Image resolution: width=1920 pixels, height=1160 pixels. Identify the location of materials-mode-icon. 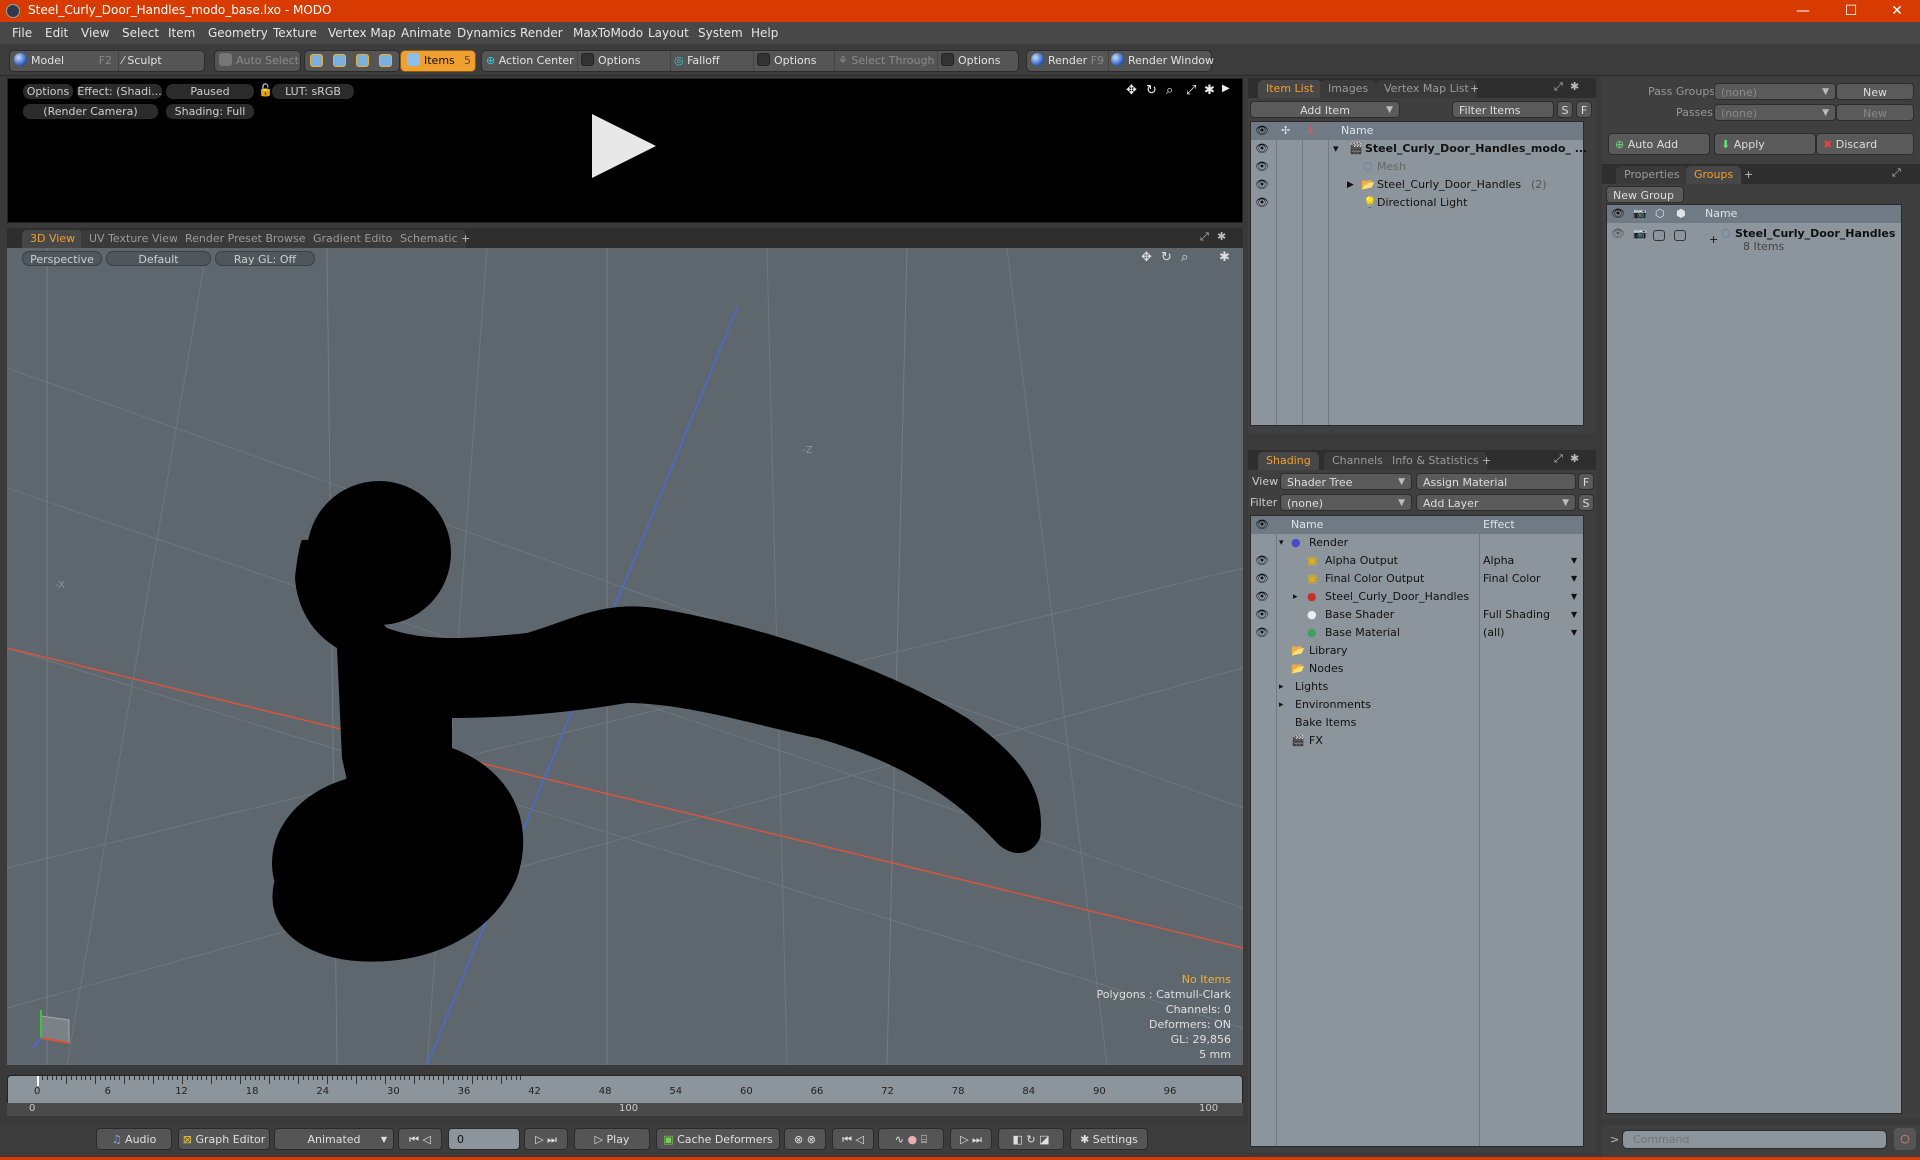
(385, 60).